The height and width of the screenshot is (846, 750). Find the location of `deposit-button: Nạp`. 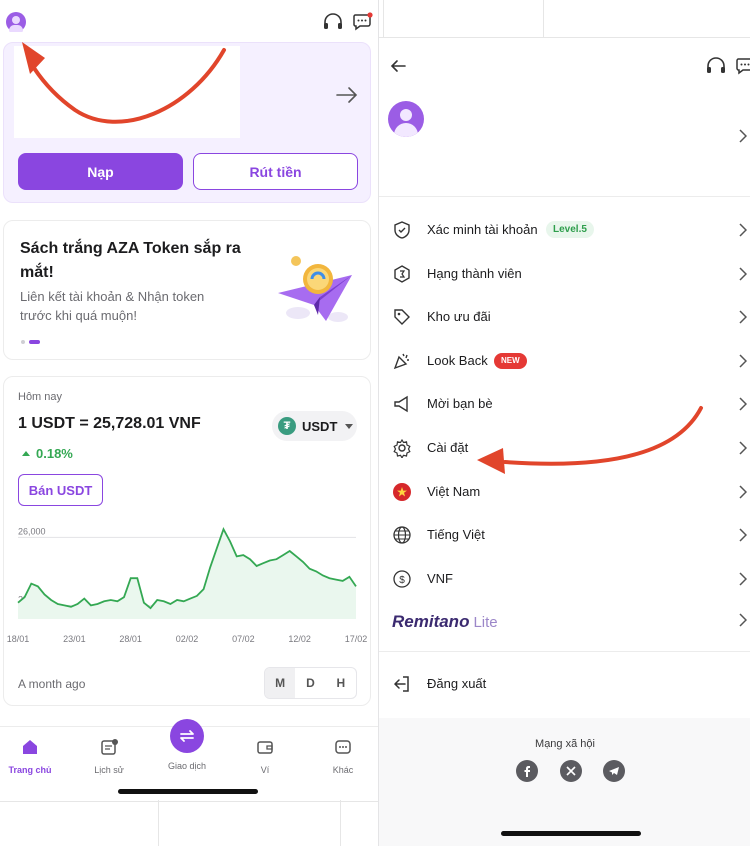

deposit-button: Nạp is located at coordinates (100, 171).